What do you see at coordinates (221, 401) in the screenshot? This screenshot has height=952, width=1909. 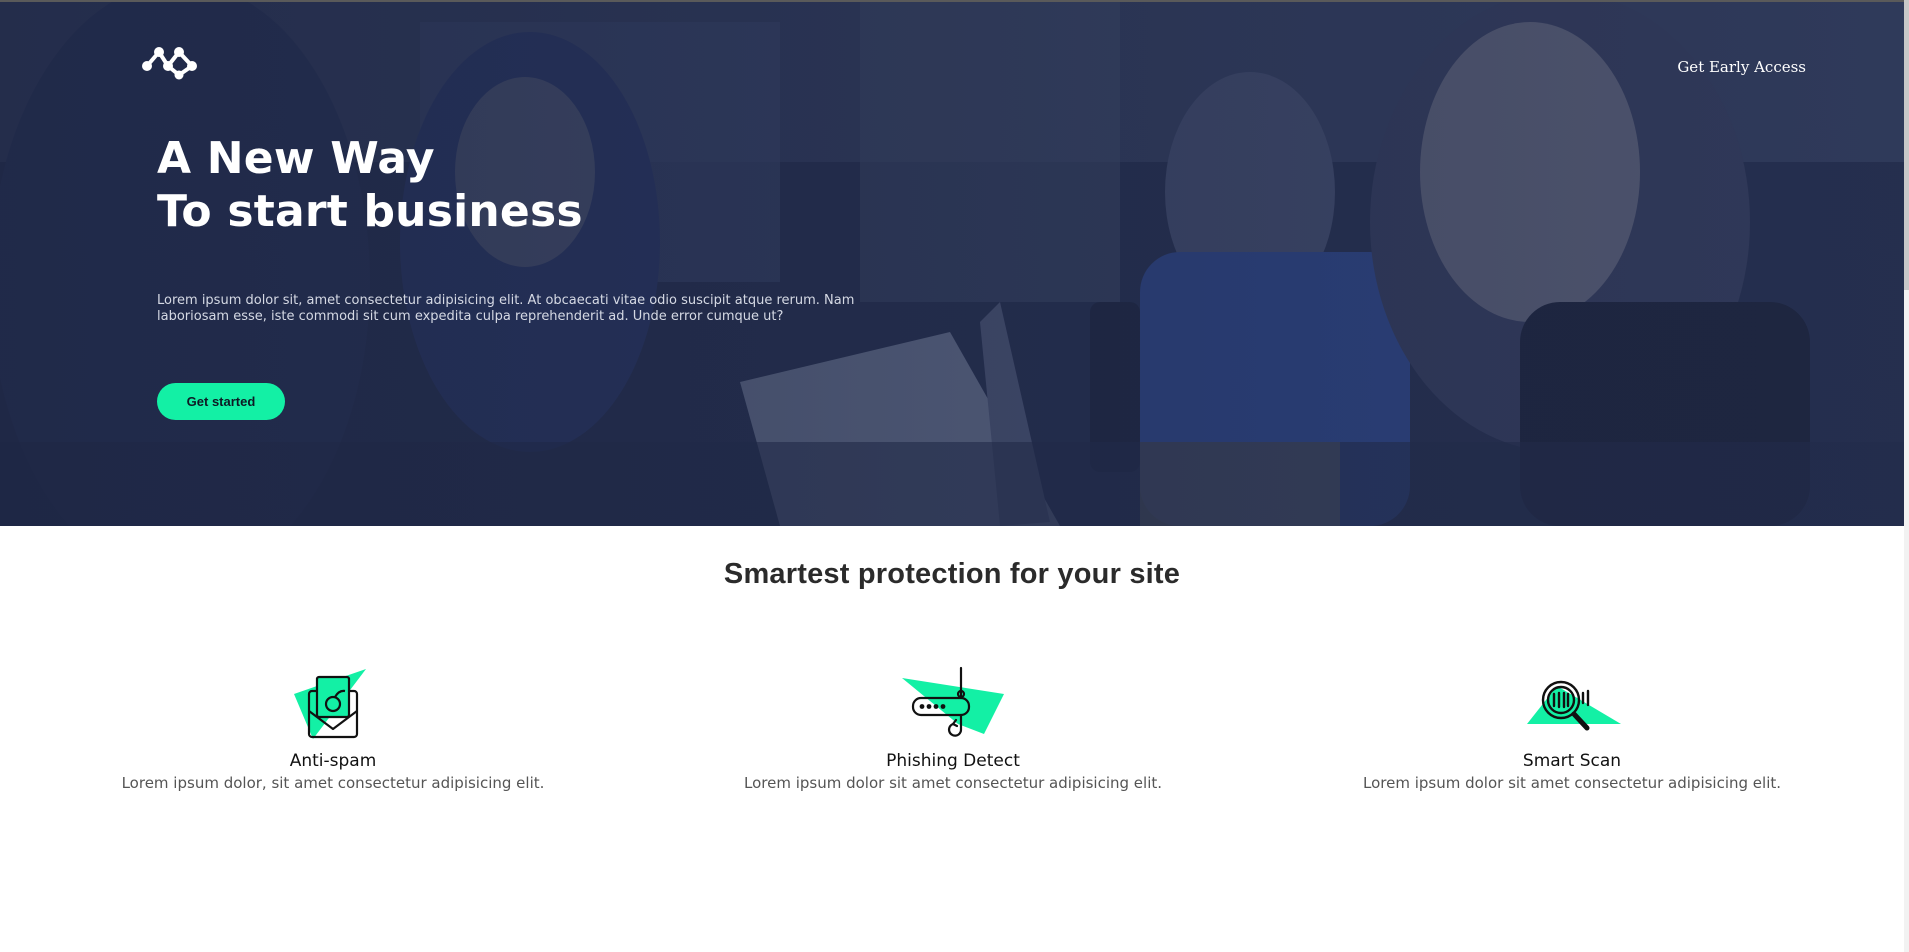 I see `get-started-button: Get started` at bounding box center [221, 401].